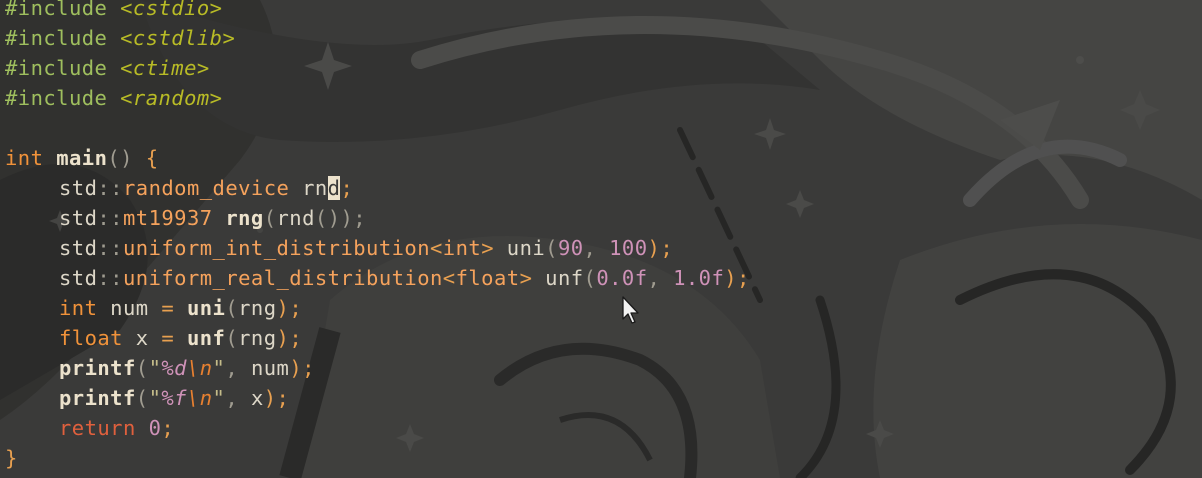 Image resolution: width=1202 pixels, height=478 pixels. What do you see at coordinates (295, 218) in the screenshot?
I see `code-token: rnd` at bounding box center [295, 218].